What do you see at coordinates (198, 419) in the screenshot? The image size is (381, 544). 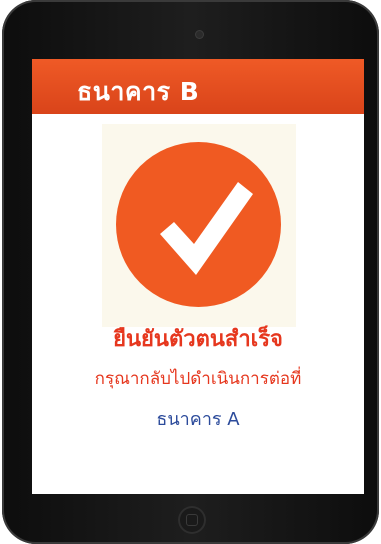 I see `destination-bank: ธนาคาร A` at bounding box center [198, 419].